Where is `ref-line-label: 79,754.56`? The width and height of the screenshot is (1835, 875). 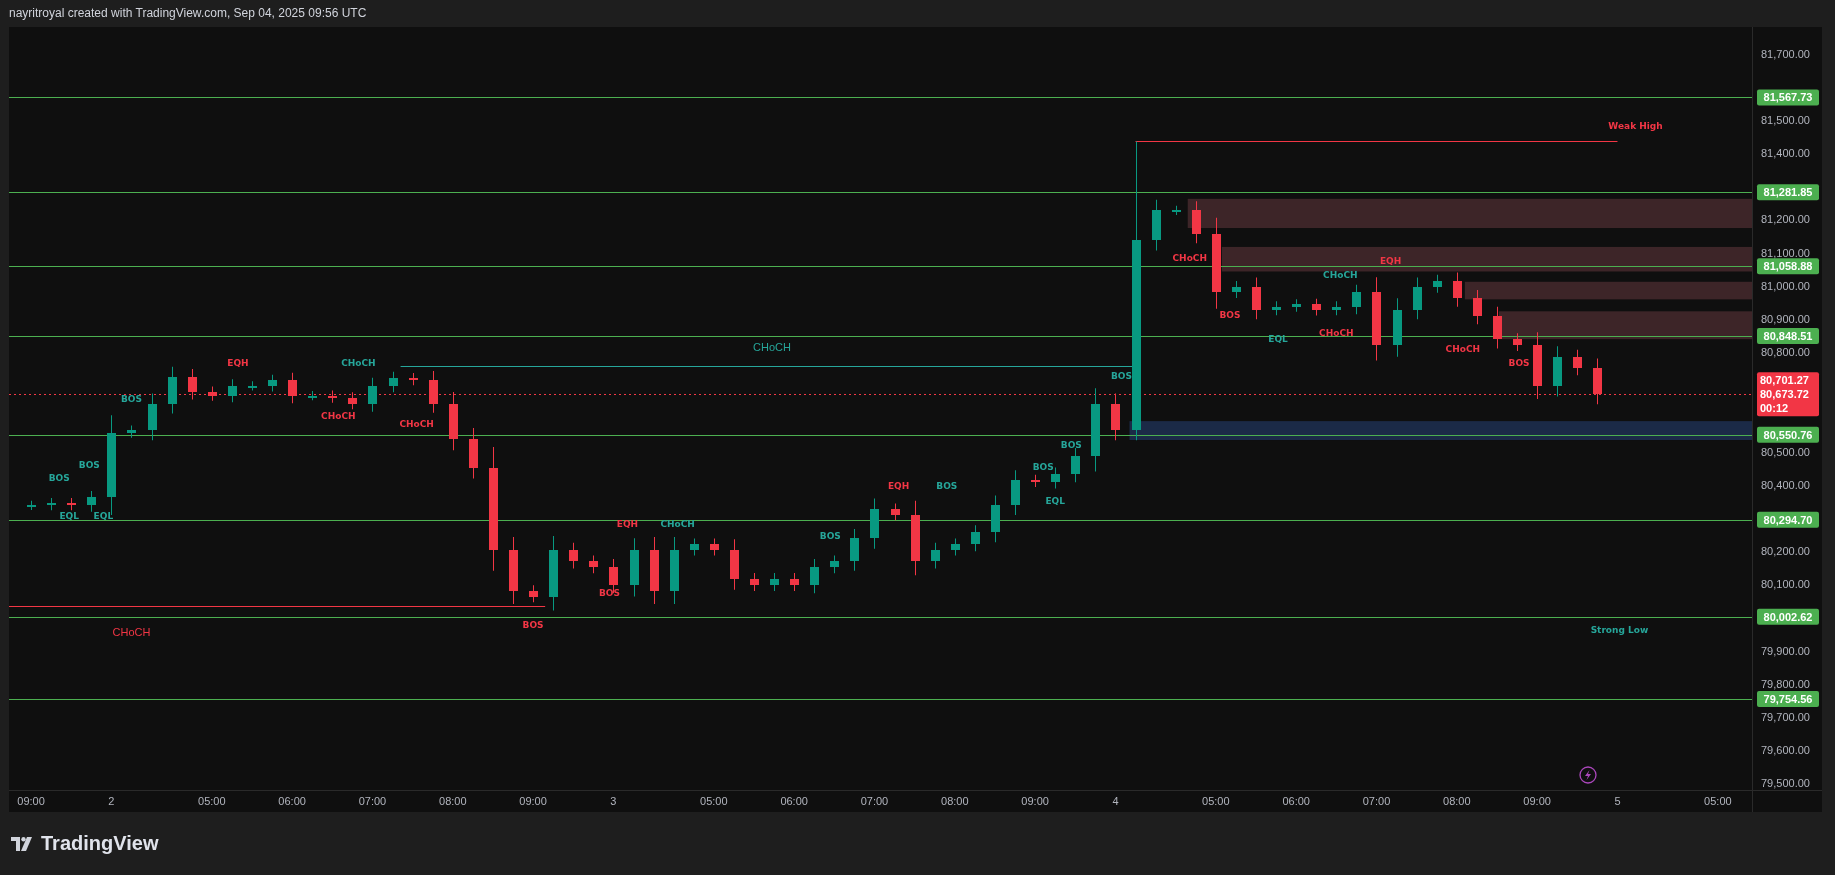 ref-line-label: 79,754.56 is located at coordinates (1788, 698).